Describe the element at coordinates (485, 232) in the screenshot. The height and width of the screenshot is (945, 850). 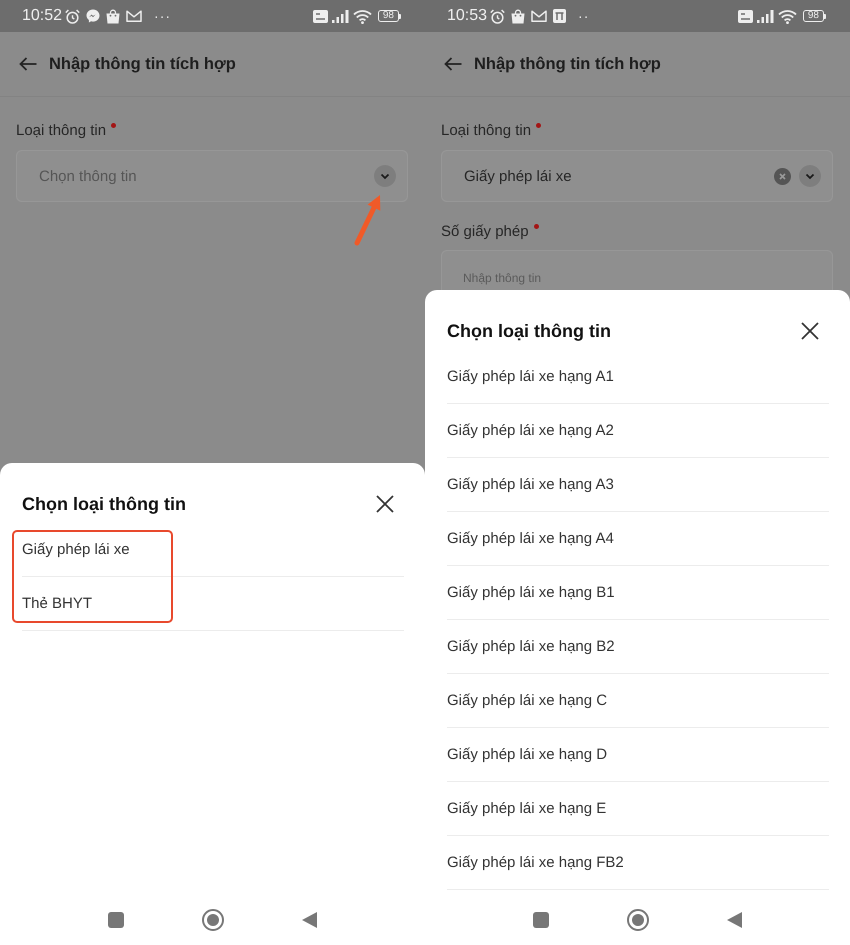
I see `field-label: Số giấy phép` at that location.